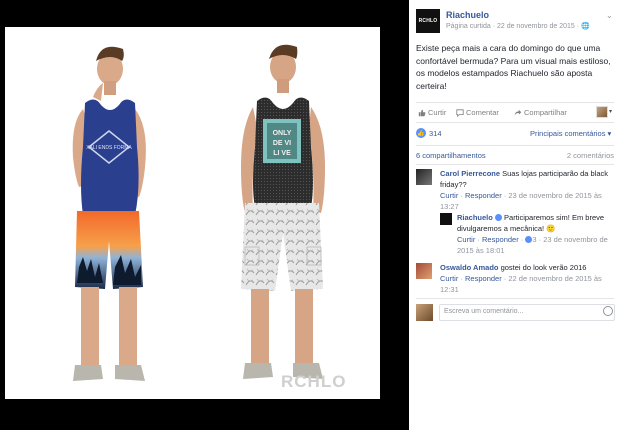 The height and width of the screenshot is (430, 620). I want to click on like-button: Curtir, so click(432, 112).